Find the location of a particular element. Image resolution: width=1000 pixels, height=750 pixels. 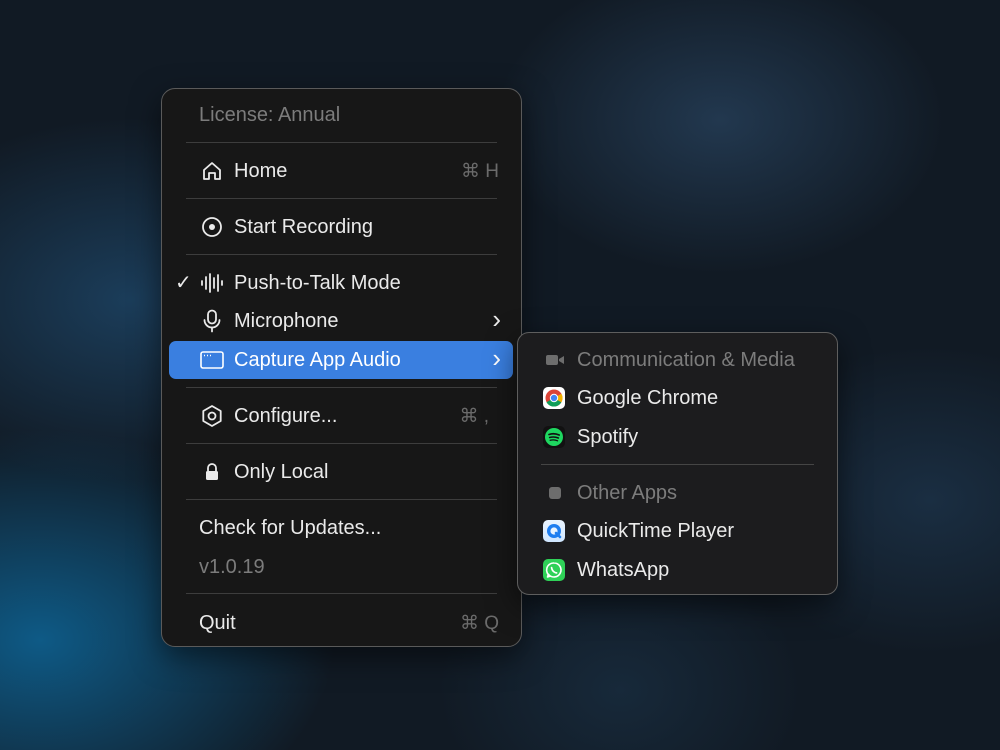

quit-label: Quit is located at coordinates (217, 623).